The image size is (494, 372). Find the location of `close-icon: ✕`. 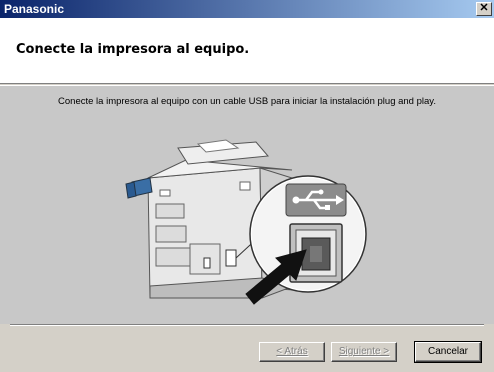

close-icon: ✕ is located at coordinates (484, 8).